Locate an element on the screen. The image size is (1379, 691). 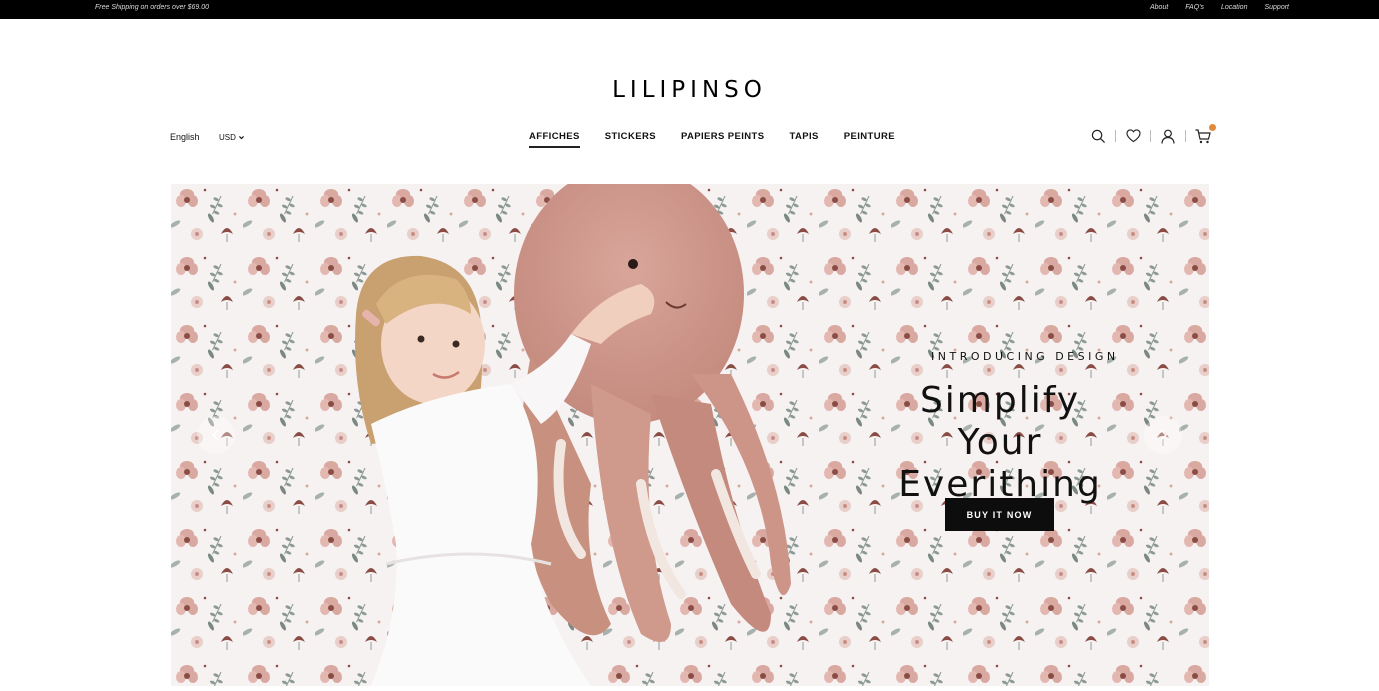
chevron-left-icon is located at coordinates (215, 435).